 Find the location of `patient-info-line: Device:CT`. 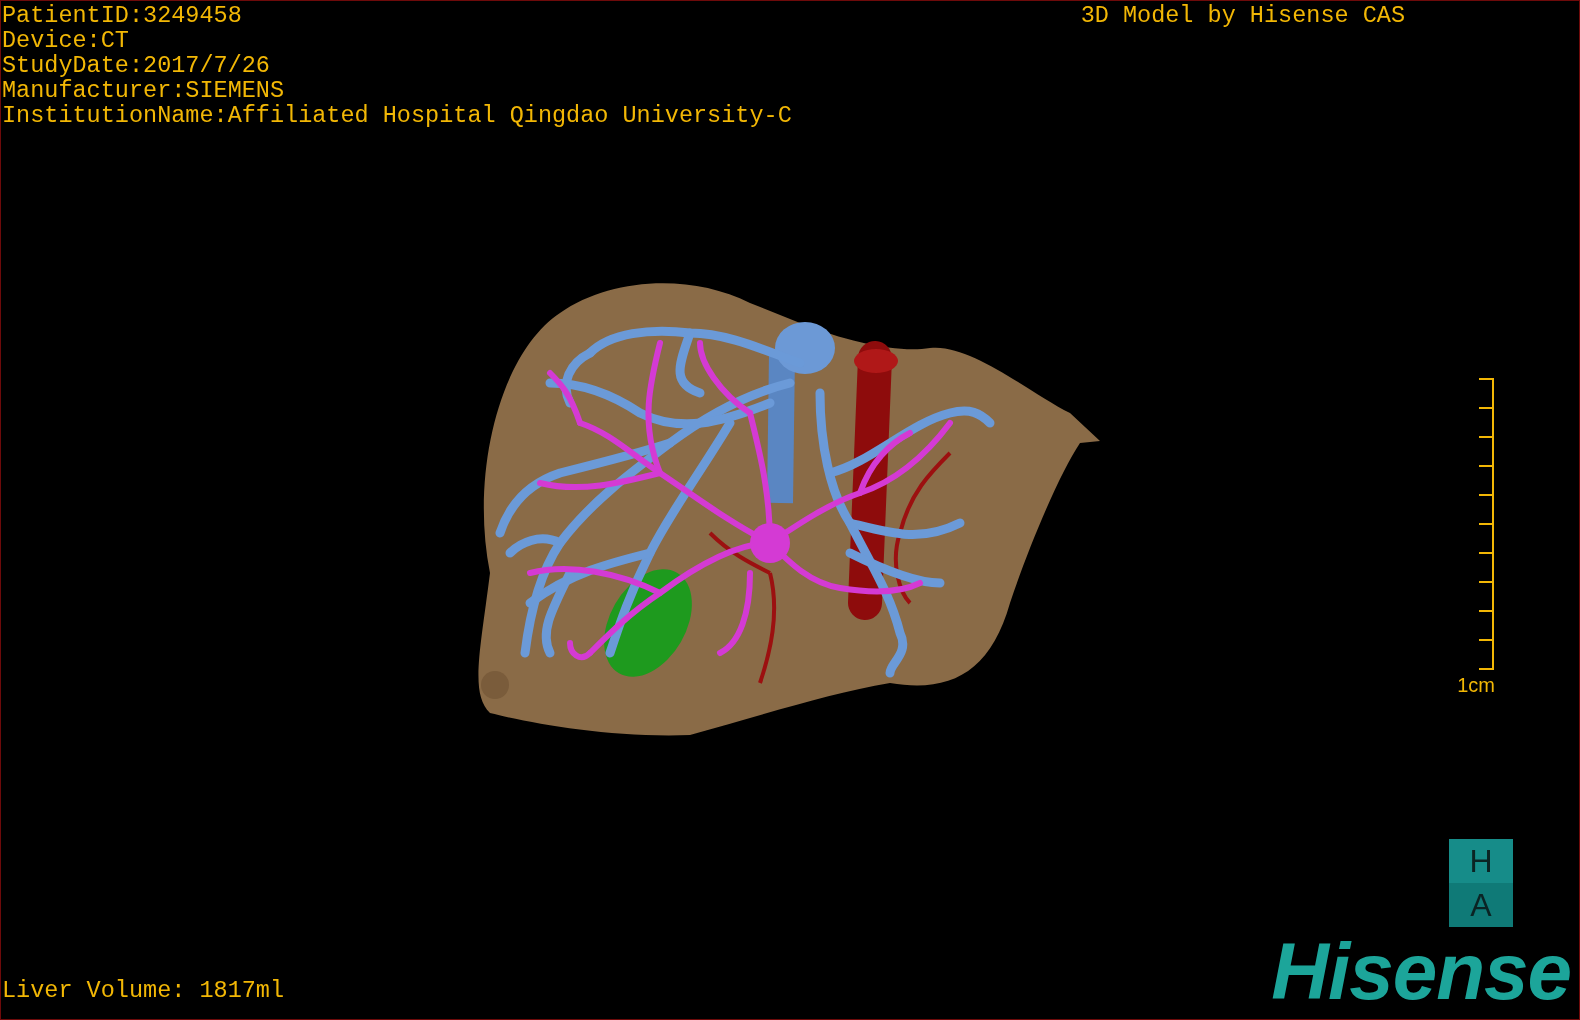

patient-info-line: Device:CT is located at coordinates (66, 40).